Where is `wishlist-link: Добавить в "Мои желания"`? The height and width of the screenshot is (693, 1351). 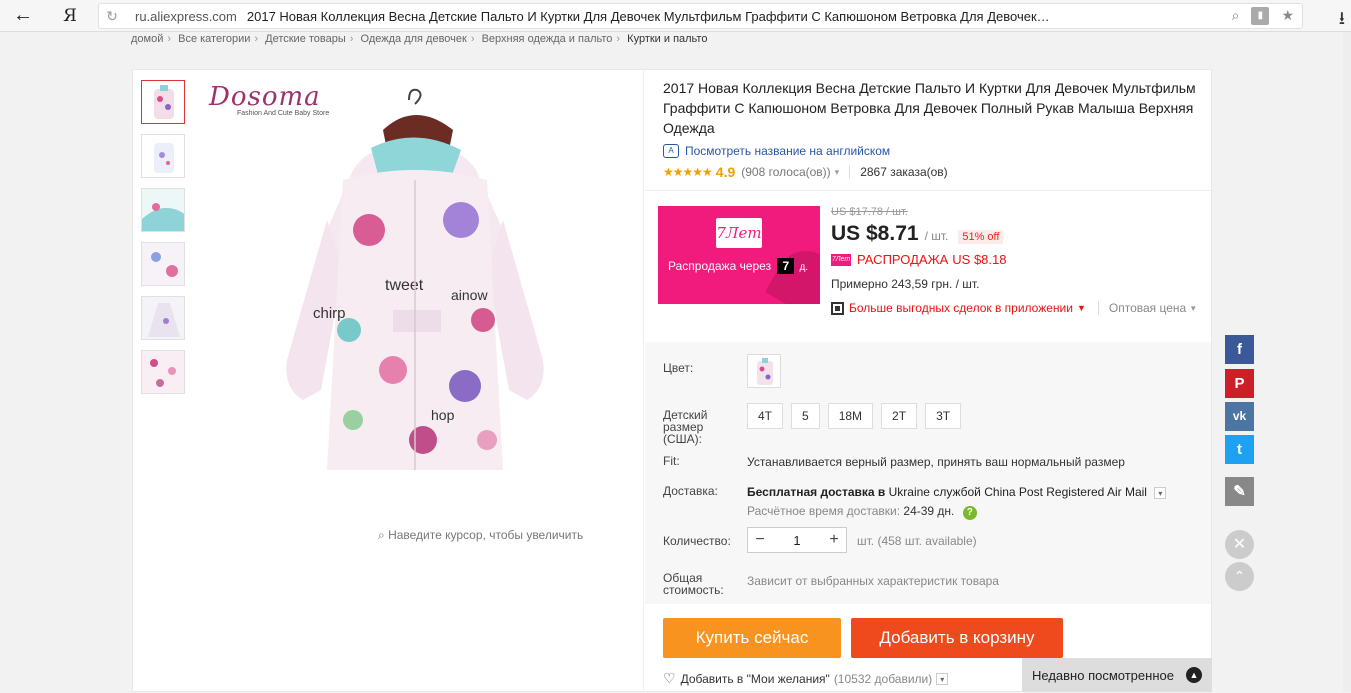
wishlist-link: Добавить в "Мои желания" is located at coordinates (755, 679).